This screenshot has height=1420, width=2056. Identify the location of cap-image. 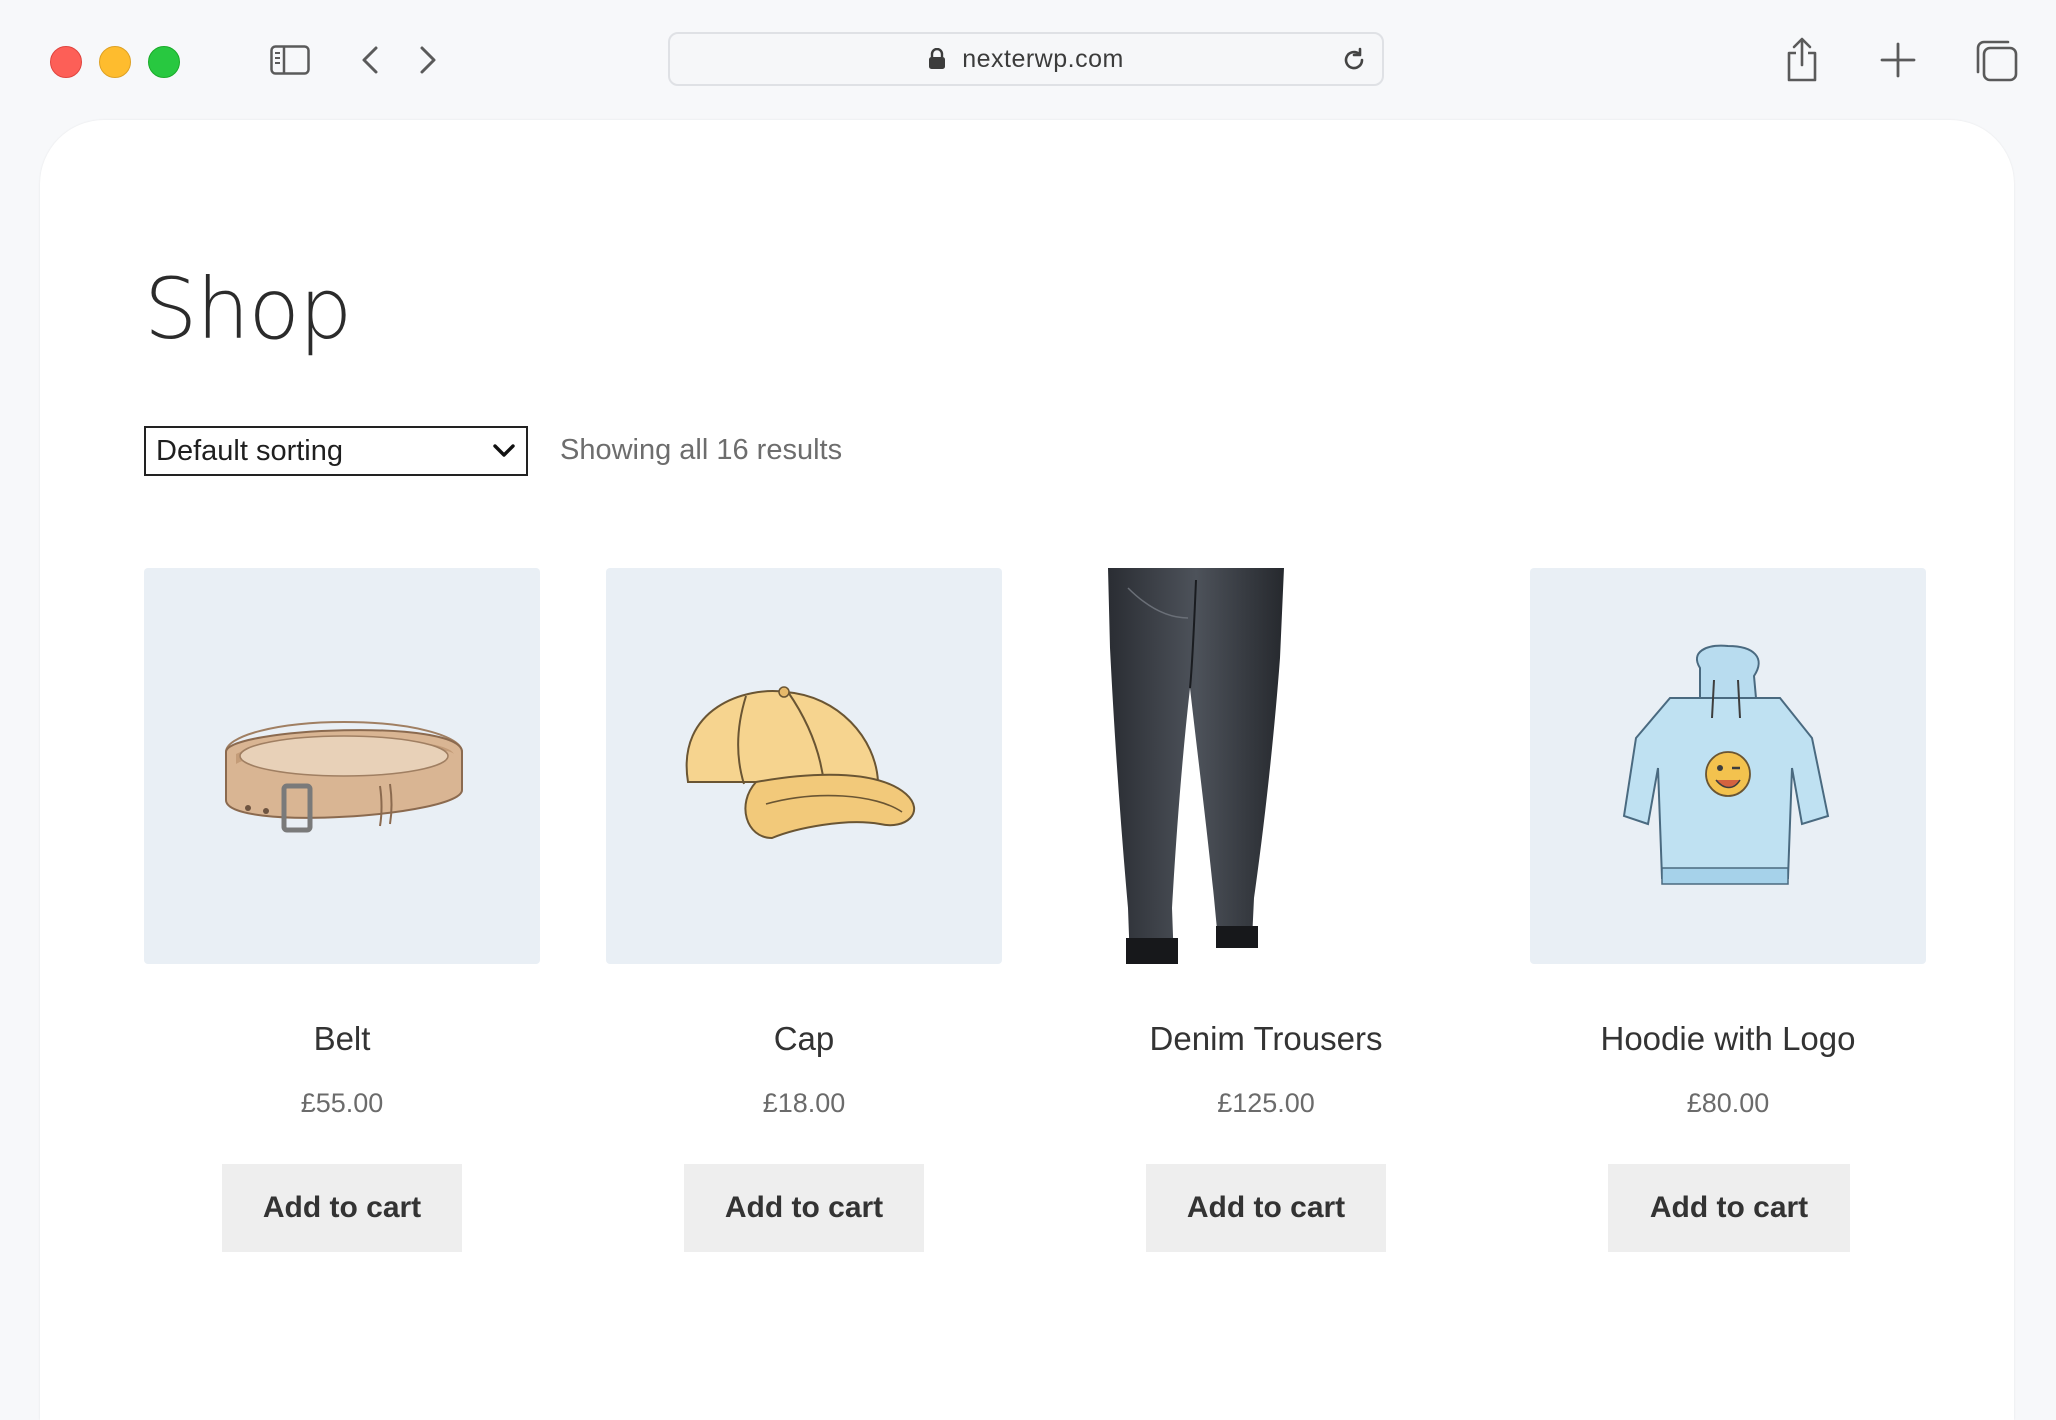
(800, 763).